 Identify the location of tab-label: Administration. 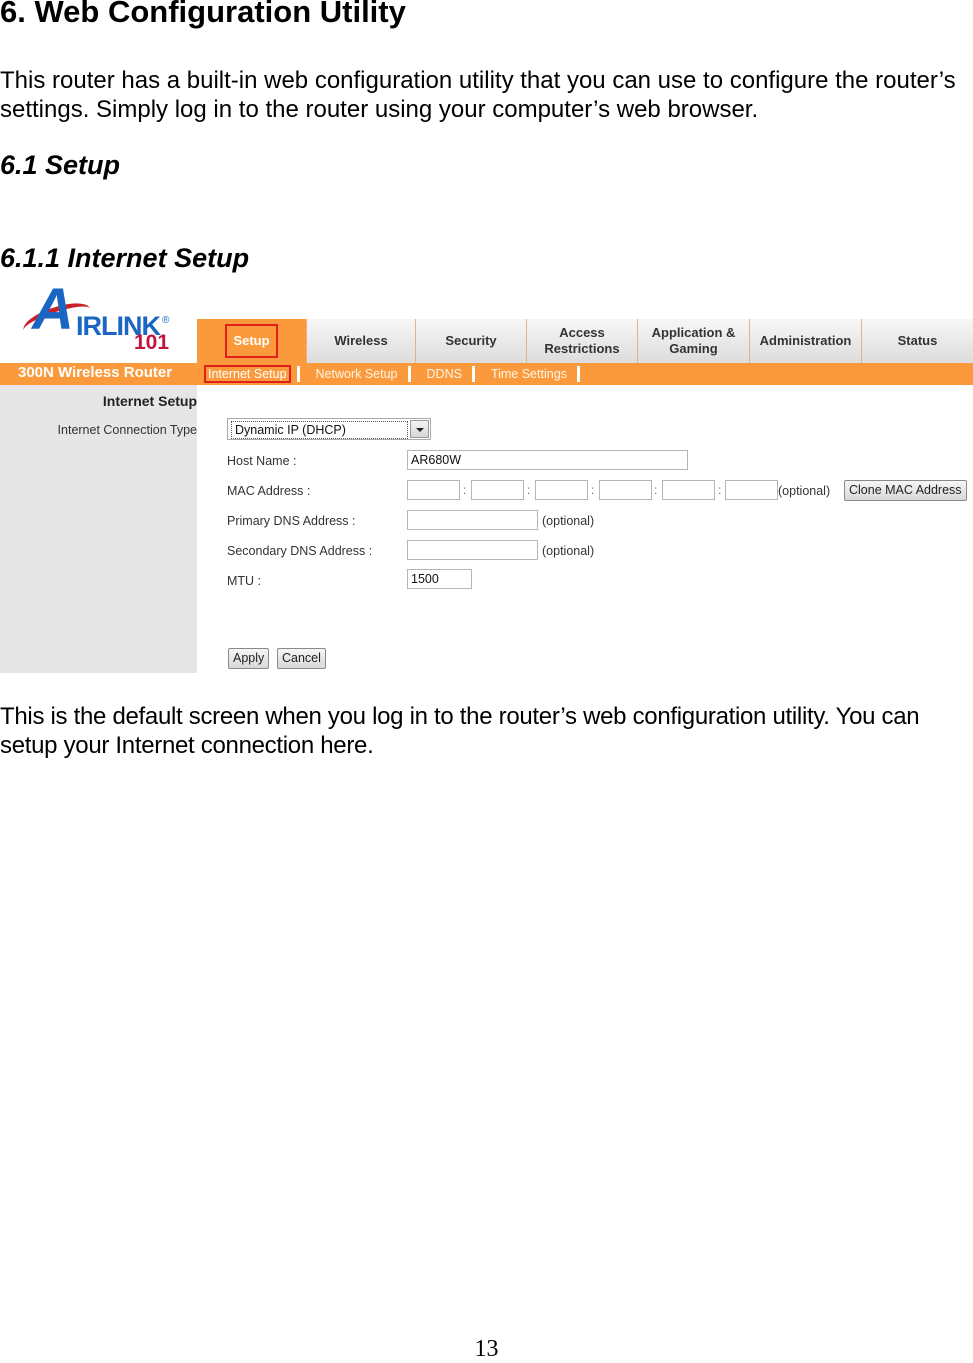
(805, 340).